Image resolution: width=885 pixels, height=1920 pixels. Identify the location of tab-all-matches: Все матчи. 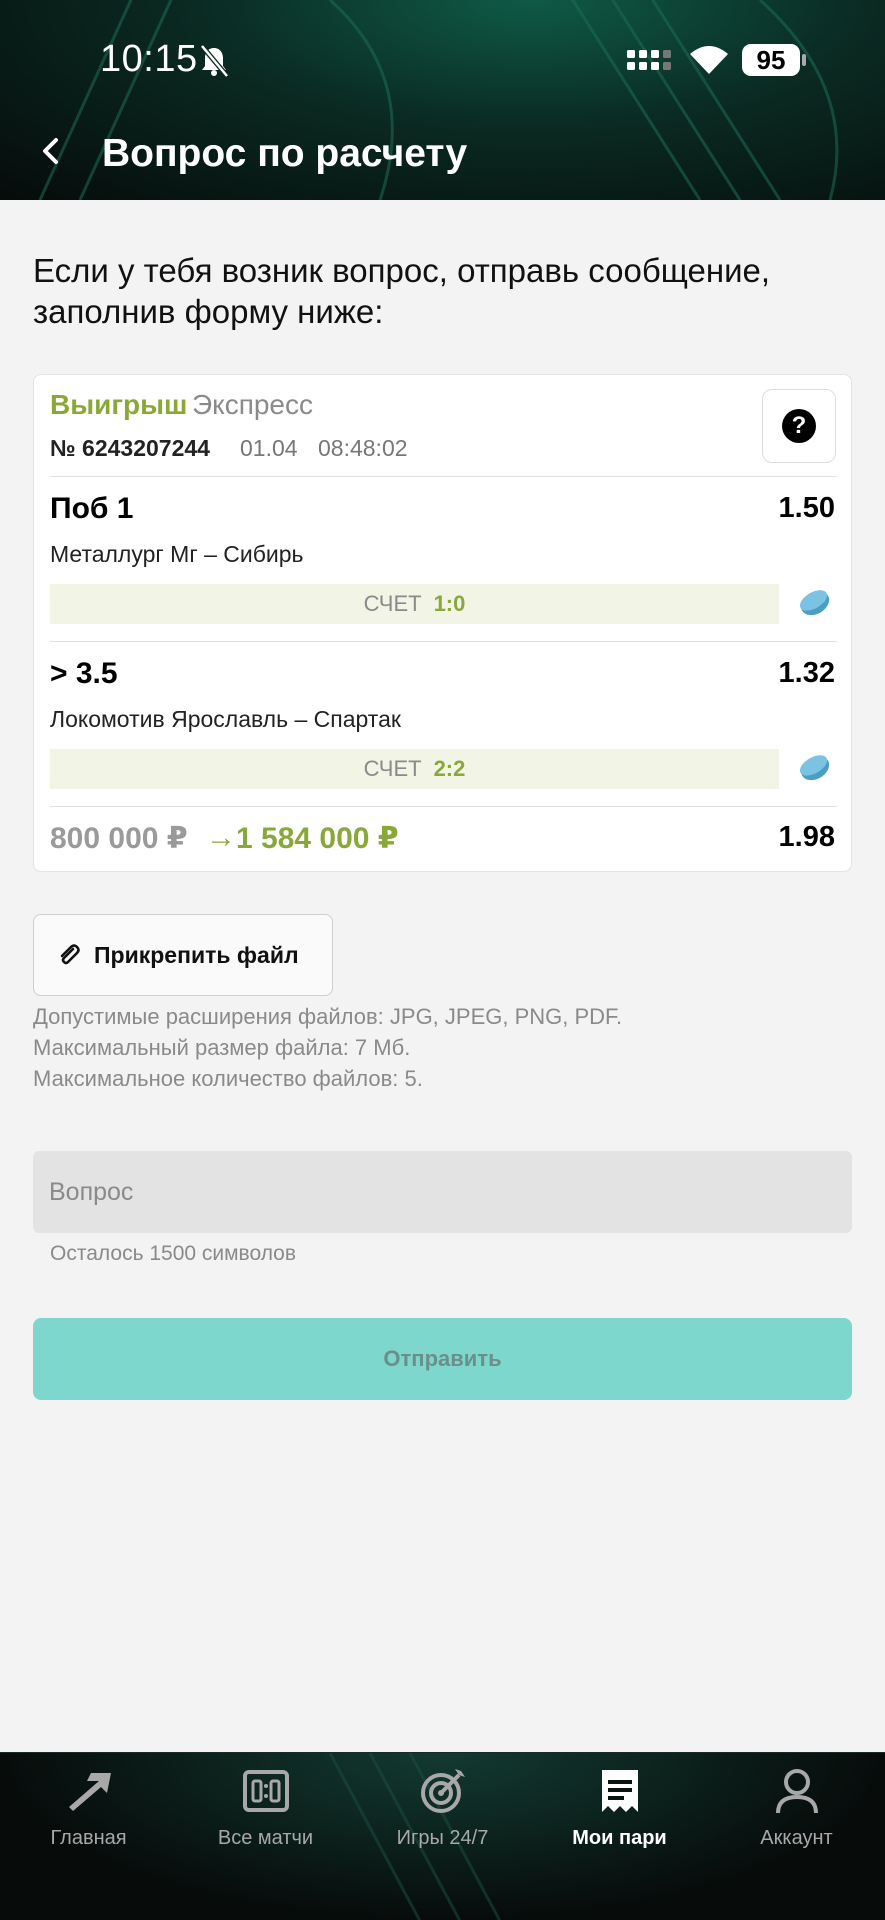
(265, 1818).